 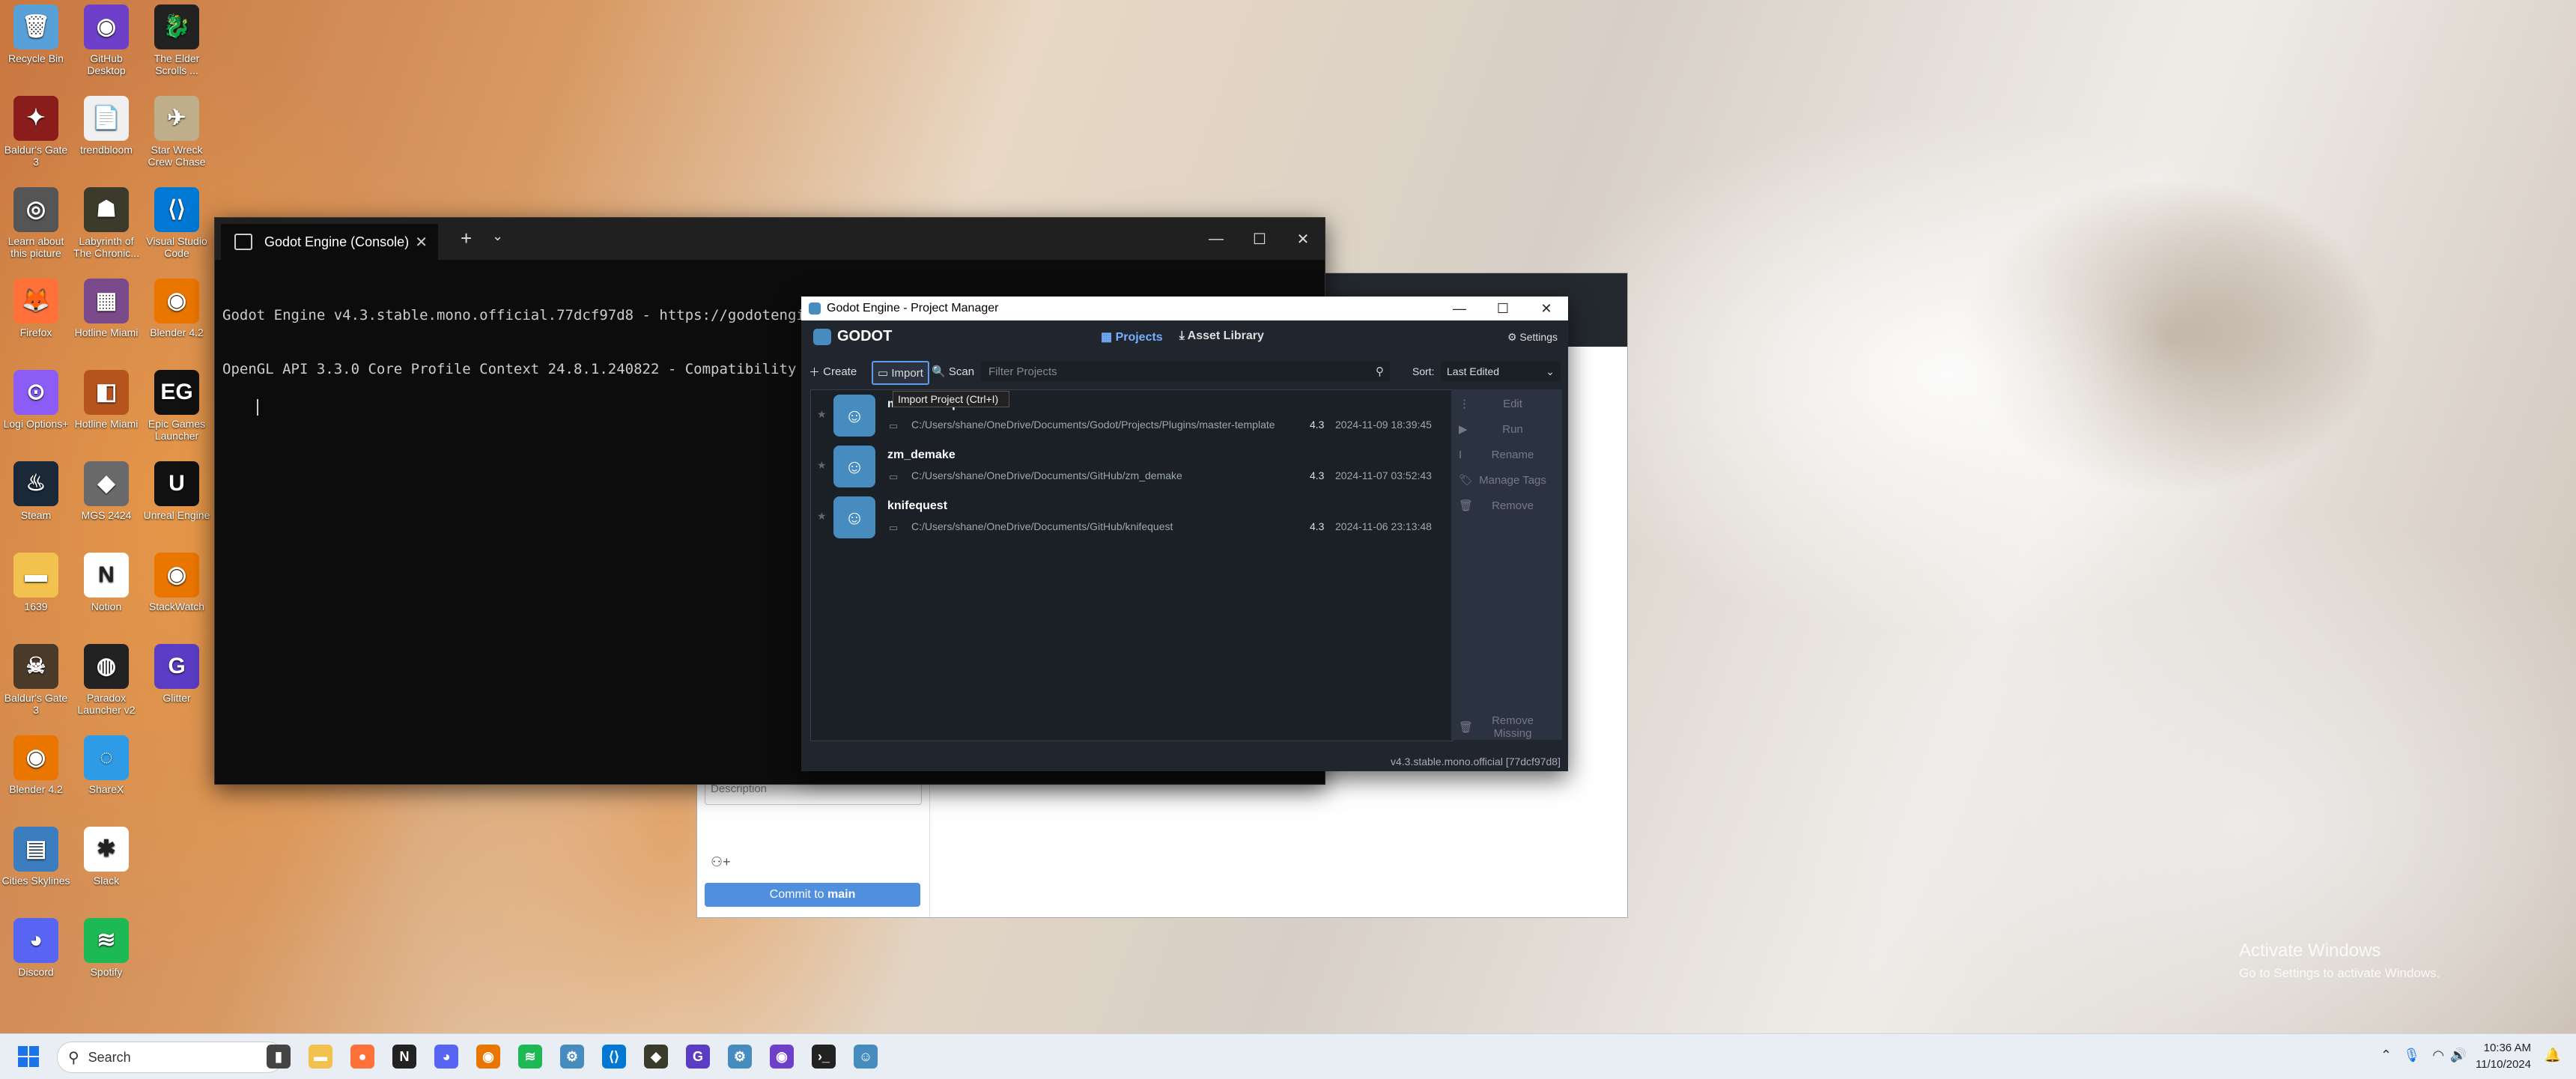 What do you see at coordinates (106, 491) in the screenshot?
I see `desktop-icon: ◆ MGS 2424` at bounding box center [106, 491].